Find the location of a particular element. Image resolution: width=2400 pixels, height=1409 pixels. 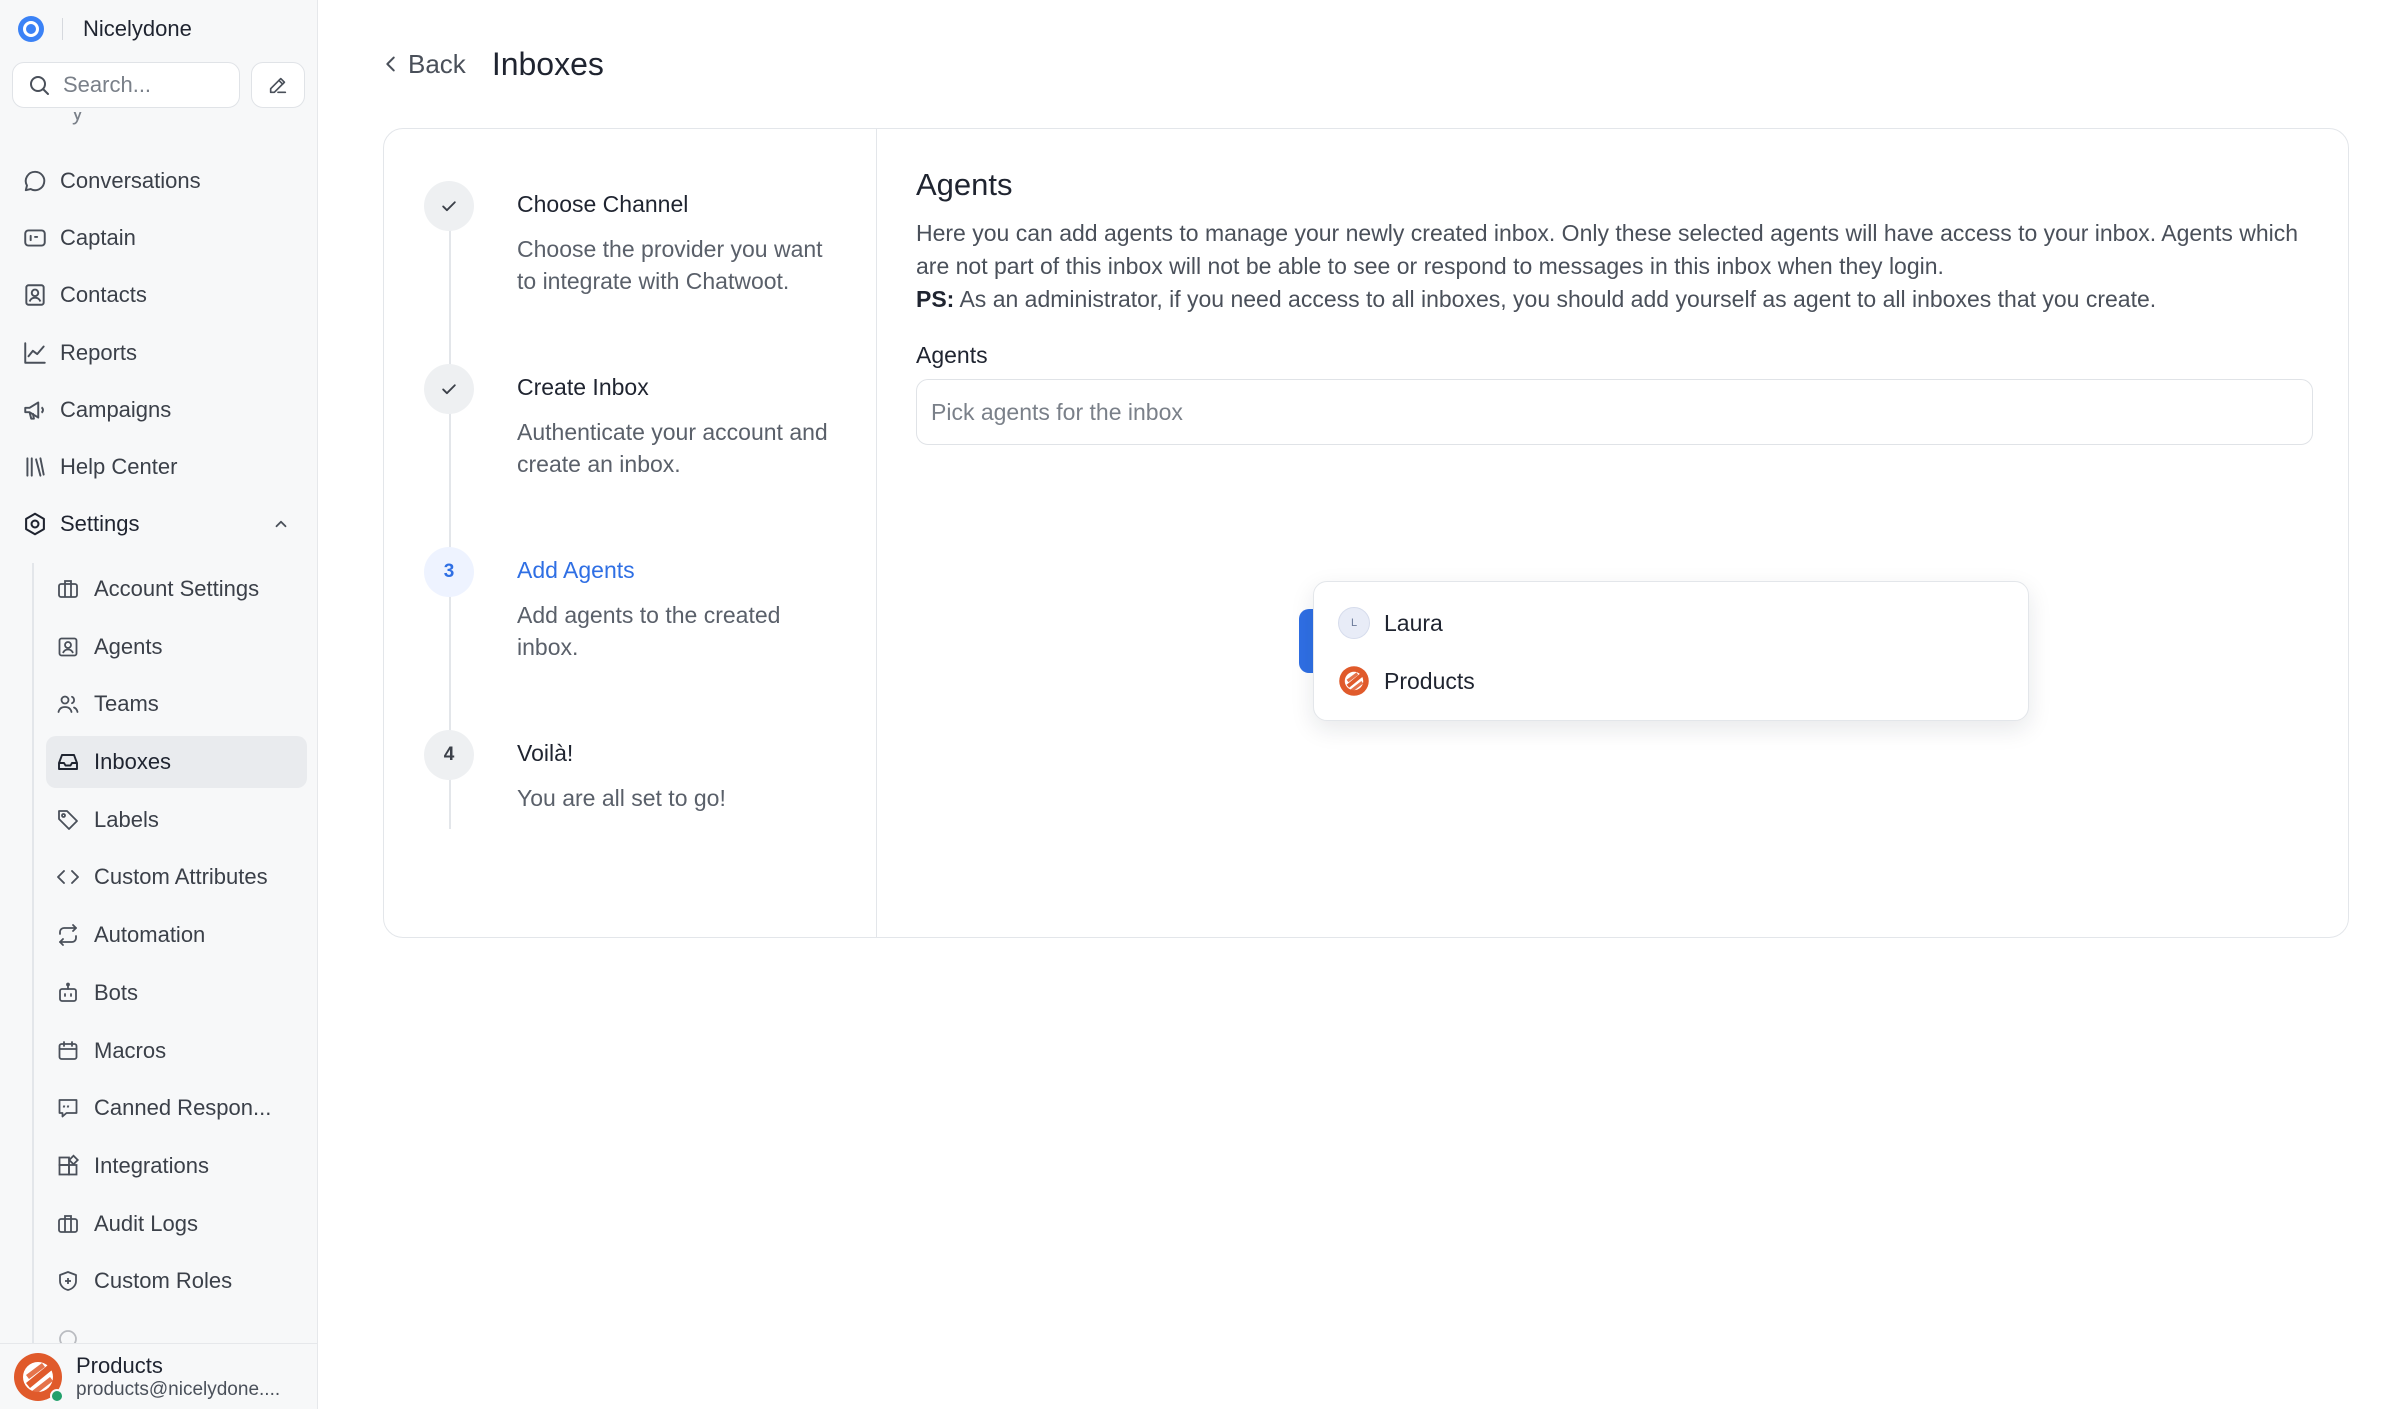

sidebar-item-account-settings: Account Settings is located at coordinates (176, 589).